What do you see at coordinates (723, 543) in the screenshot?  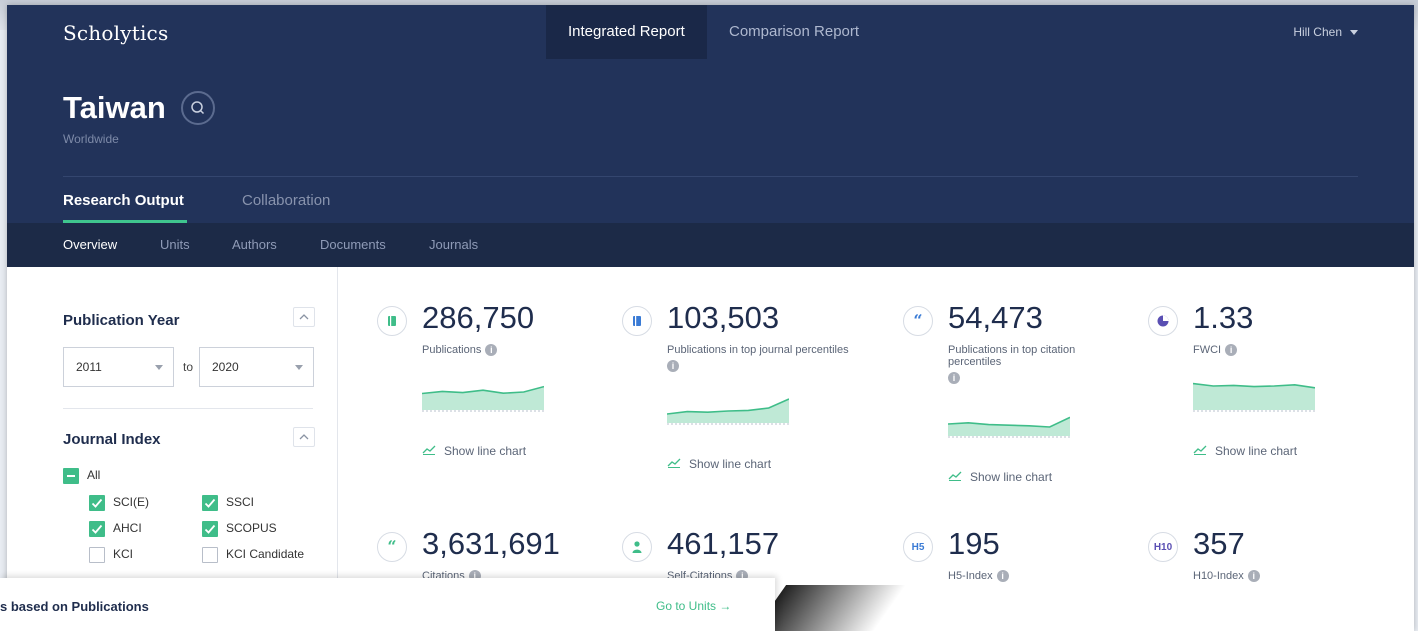 I see `metric-value: 461,157` at bounding box center [723, 543].